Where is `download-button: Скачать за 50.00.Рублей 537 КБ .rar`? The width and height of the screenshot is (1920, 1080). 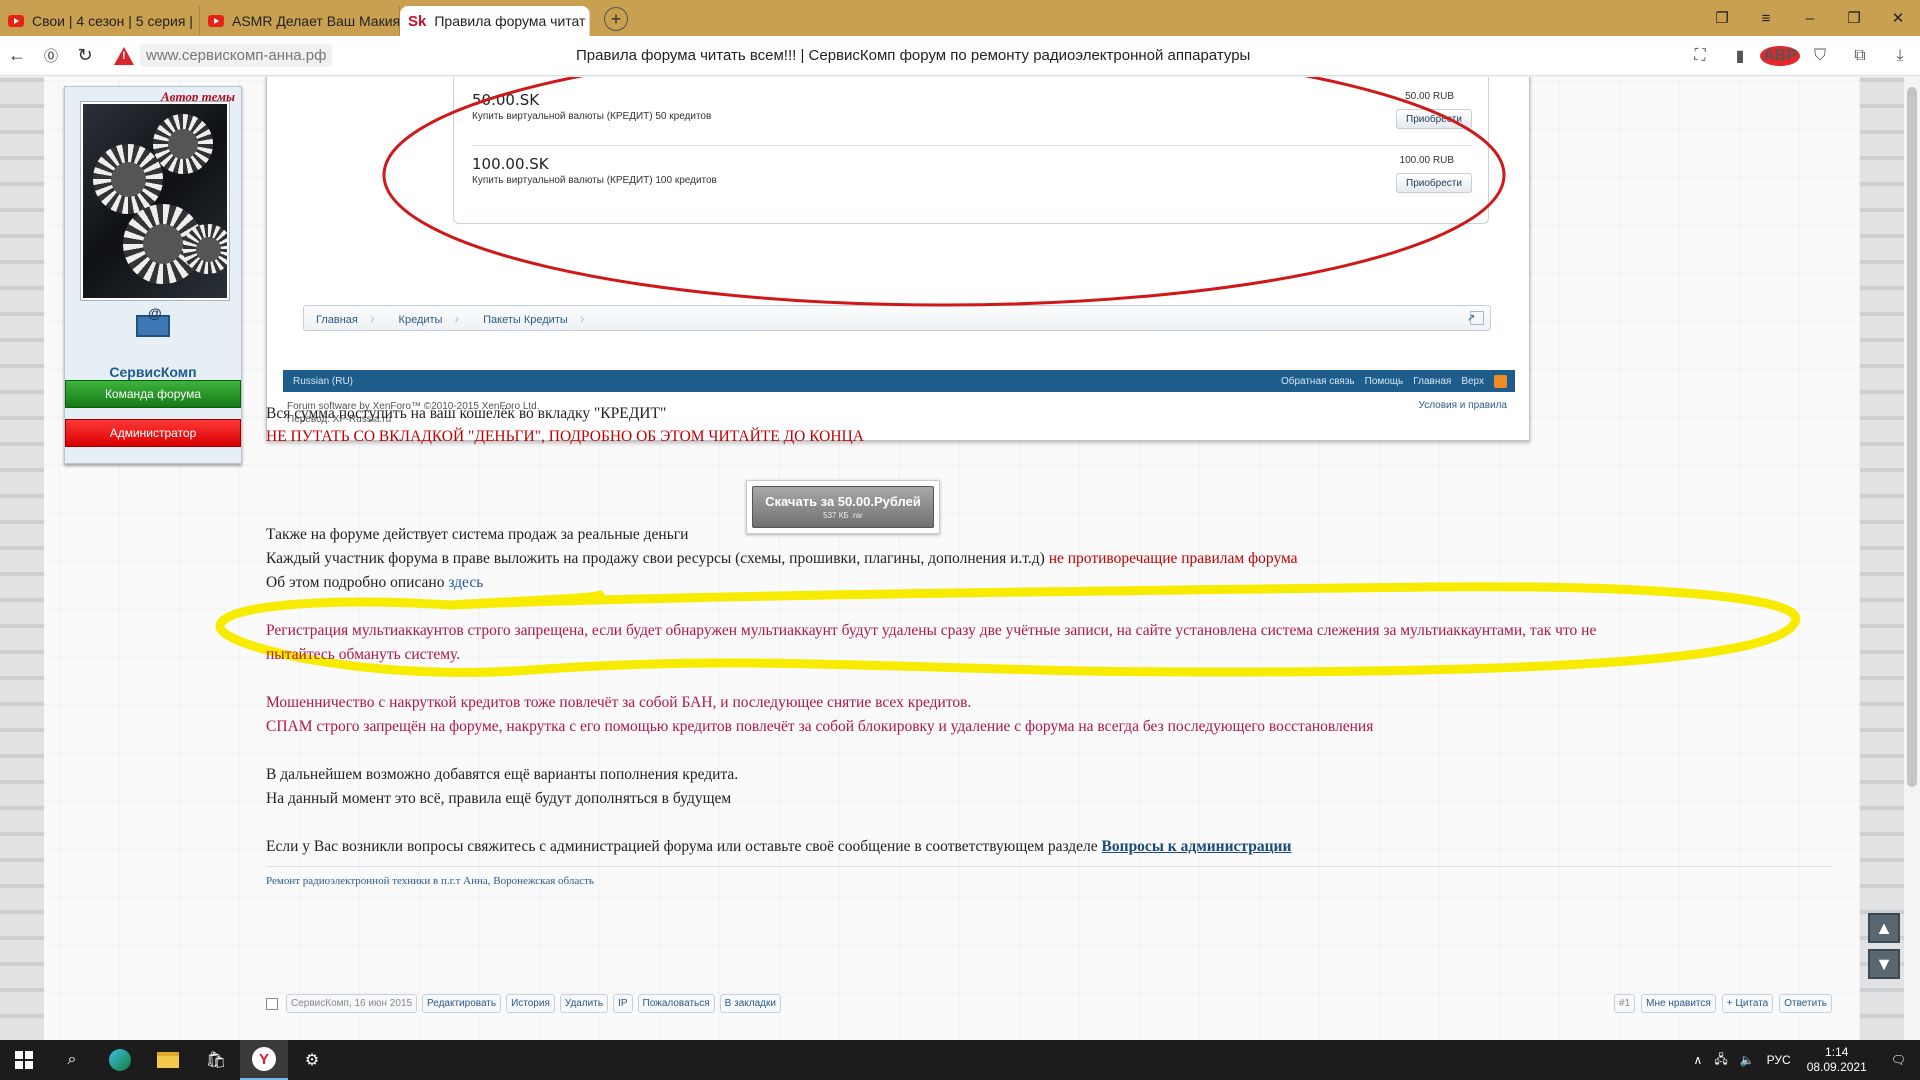 download-button: Скачать за 50.00.Рублей 537 КБ .rar is located at coordinates (843, 507).